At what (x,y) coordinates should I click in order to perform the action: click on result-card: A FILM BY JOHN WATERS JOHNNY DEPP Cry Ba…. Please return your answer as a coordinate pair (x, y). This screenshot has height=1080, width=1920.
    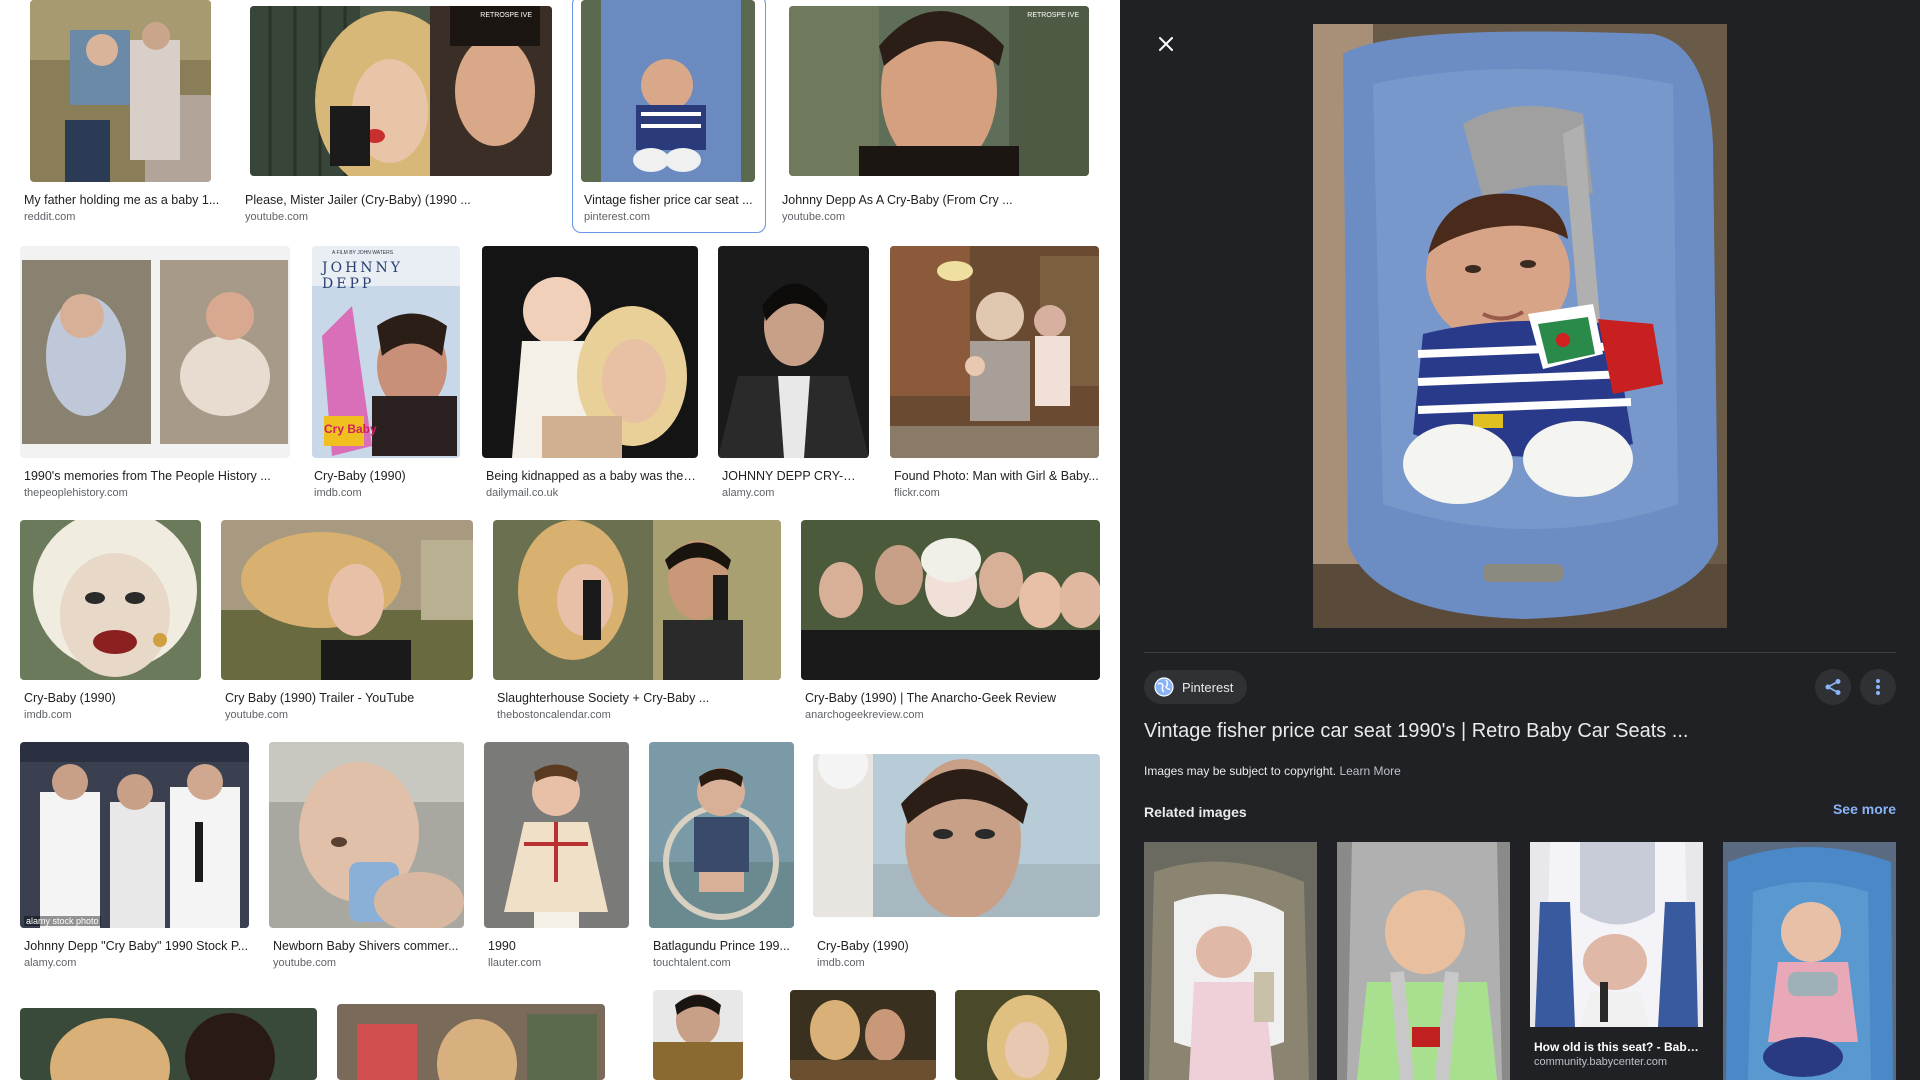
    Looking at the image, I should click on (386, 374).